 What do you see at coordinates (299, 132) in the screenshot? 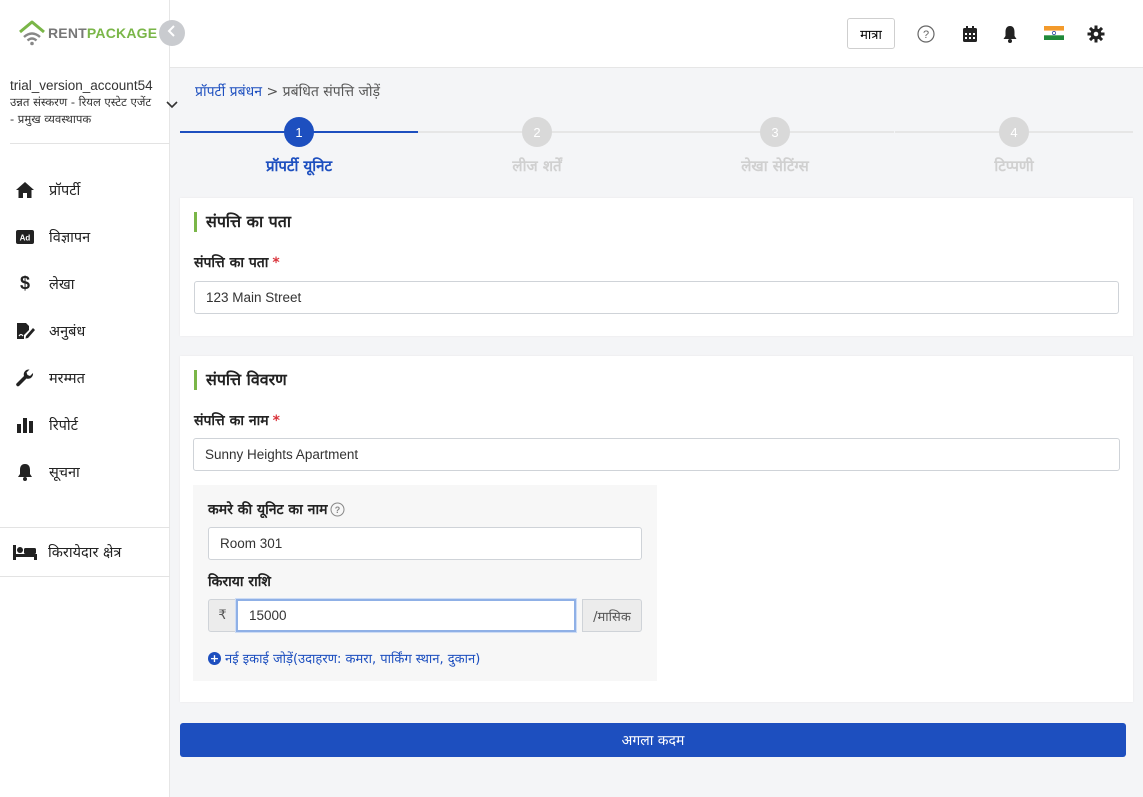
I see `step-number: 1` at bounding box center [299, 132].